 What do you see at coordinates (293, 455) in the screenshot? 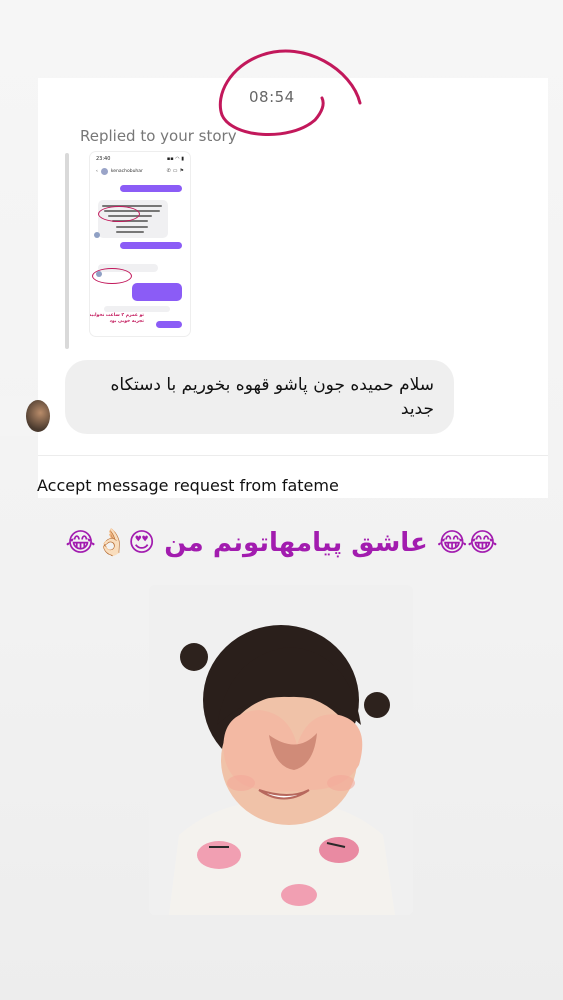
I see `divider` at bounding box center [293, 455].